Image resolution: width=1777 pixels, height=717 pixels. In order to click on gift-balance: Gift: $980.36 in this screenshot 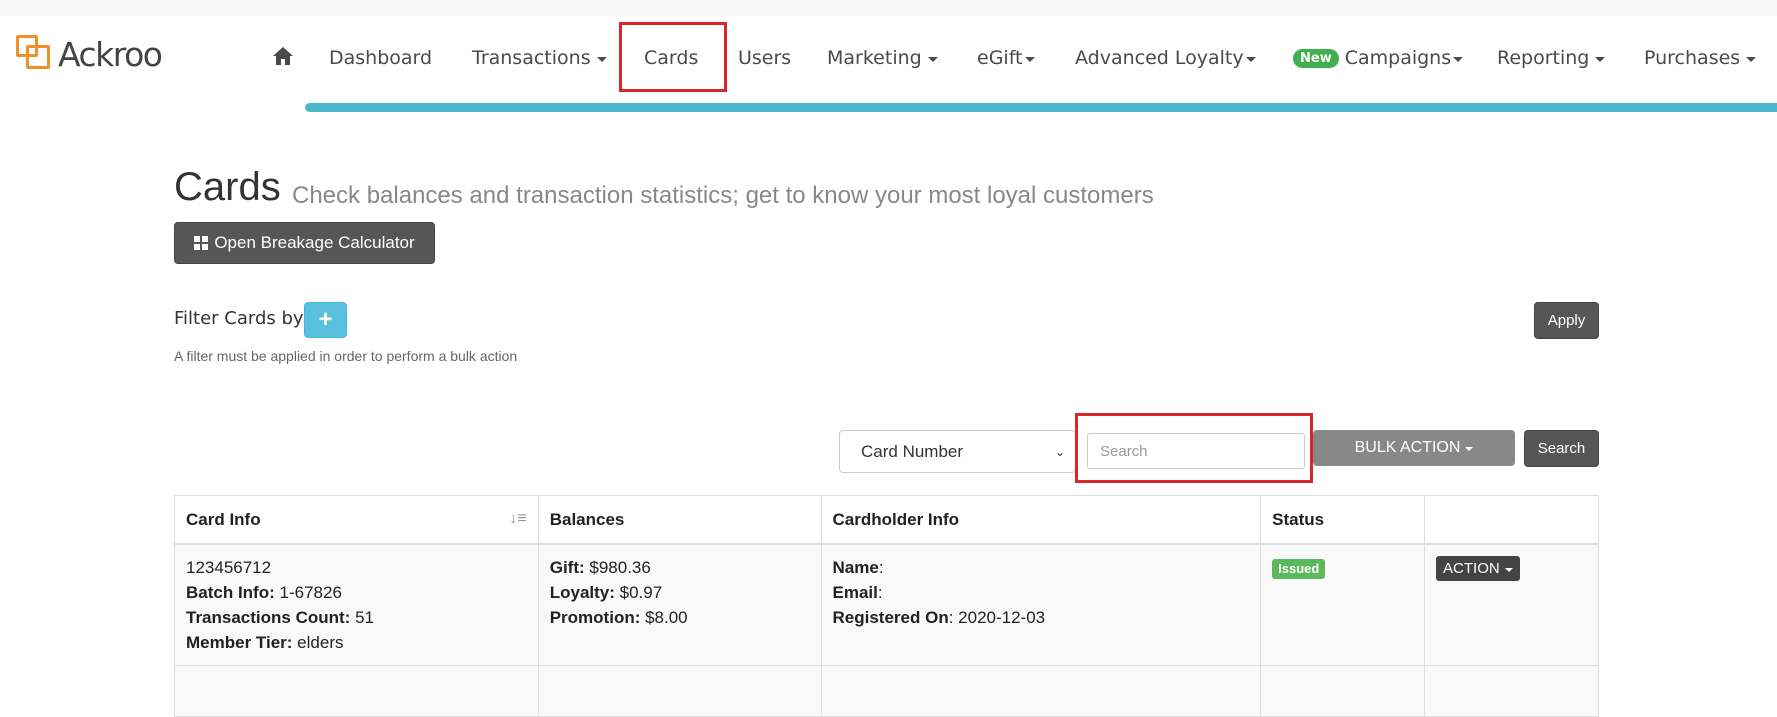, I will do `click(680, 567)`.